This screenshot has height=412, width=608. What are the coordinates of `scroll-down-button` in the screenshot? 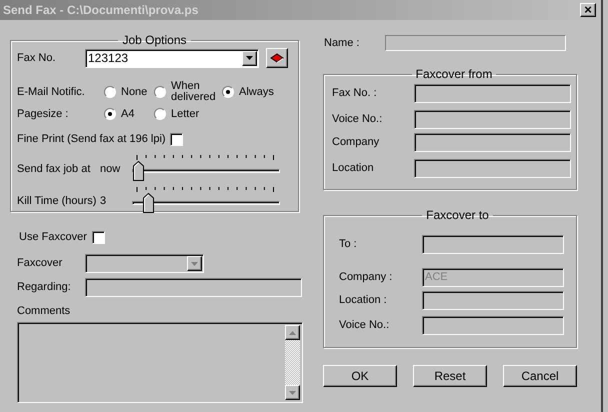 It's located at (292, 392).